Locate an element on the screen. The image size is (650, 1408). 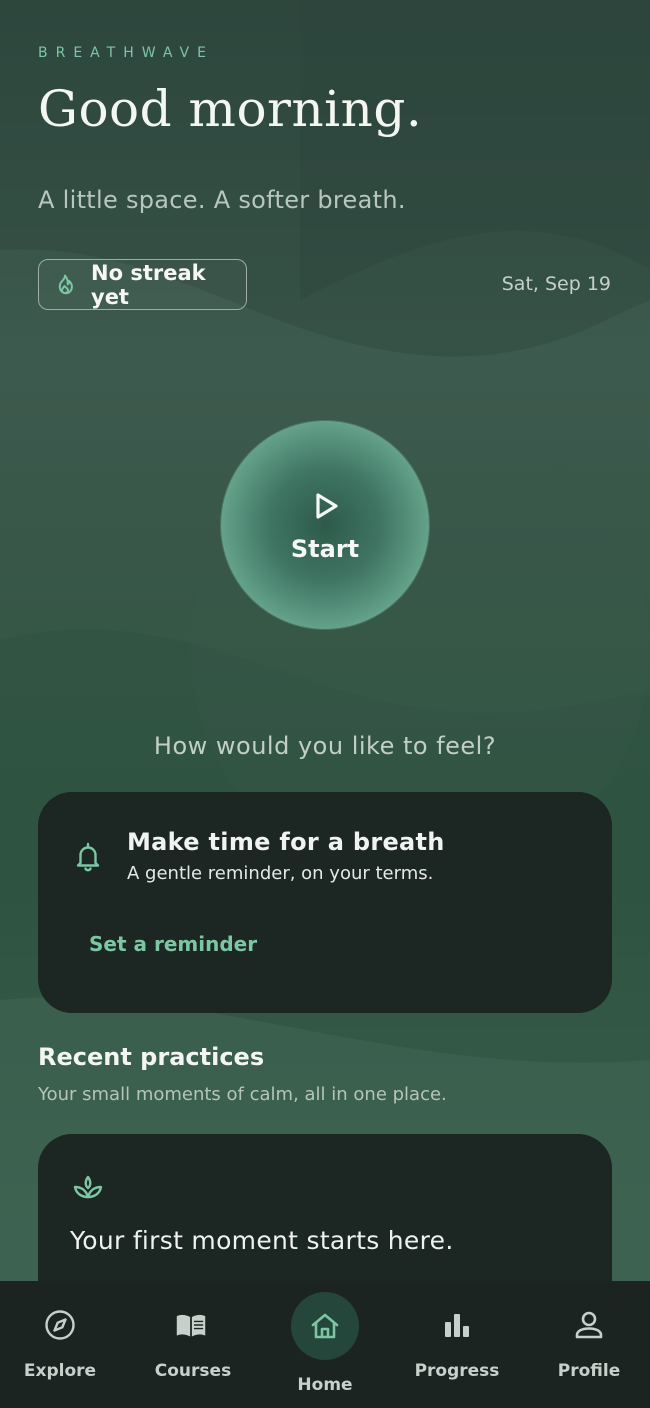
flame-icon is located at coordinates (65, 285).